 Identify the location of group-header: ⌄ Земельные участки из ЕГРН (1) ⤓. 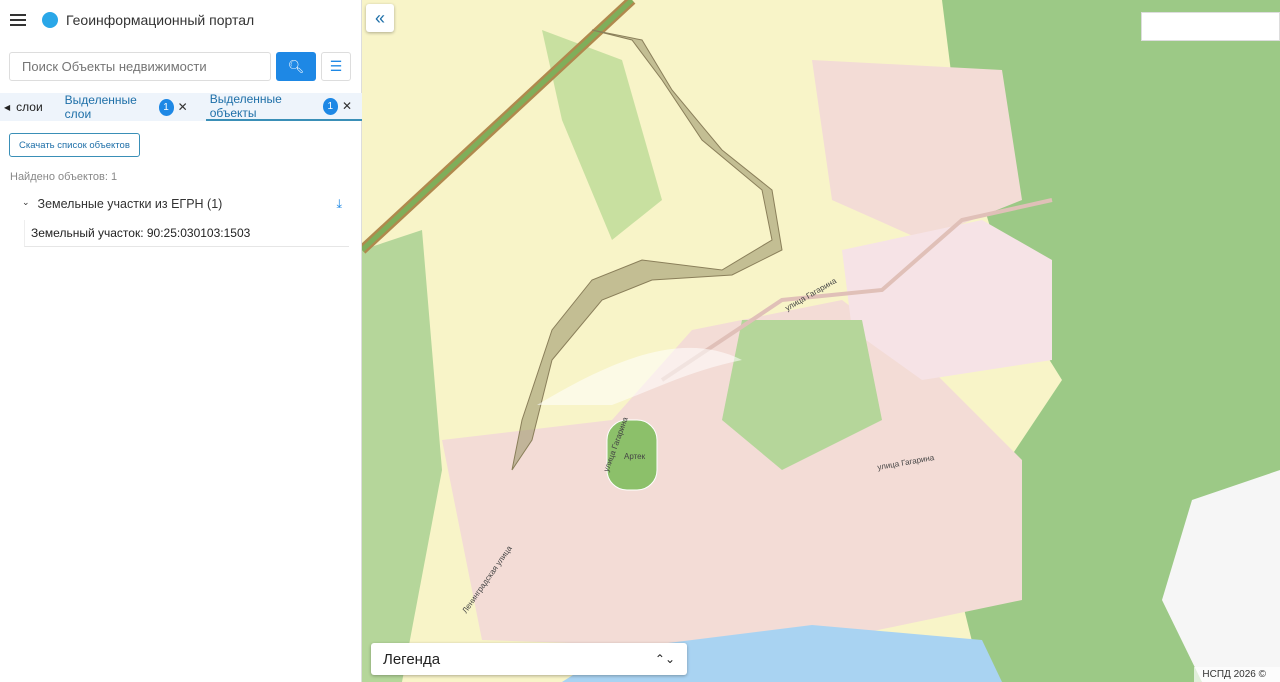
(182, 204).